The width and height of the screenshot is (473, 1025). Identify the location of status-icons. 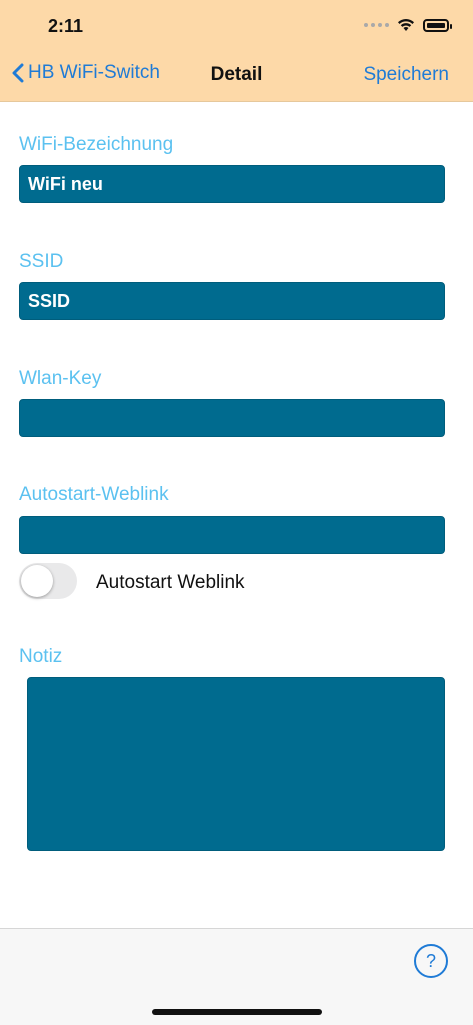
(408, 25).